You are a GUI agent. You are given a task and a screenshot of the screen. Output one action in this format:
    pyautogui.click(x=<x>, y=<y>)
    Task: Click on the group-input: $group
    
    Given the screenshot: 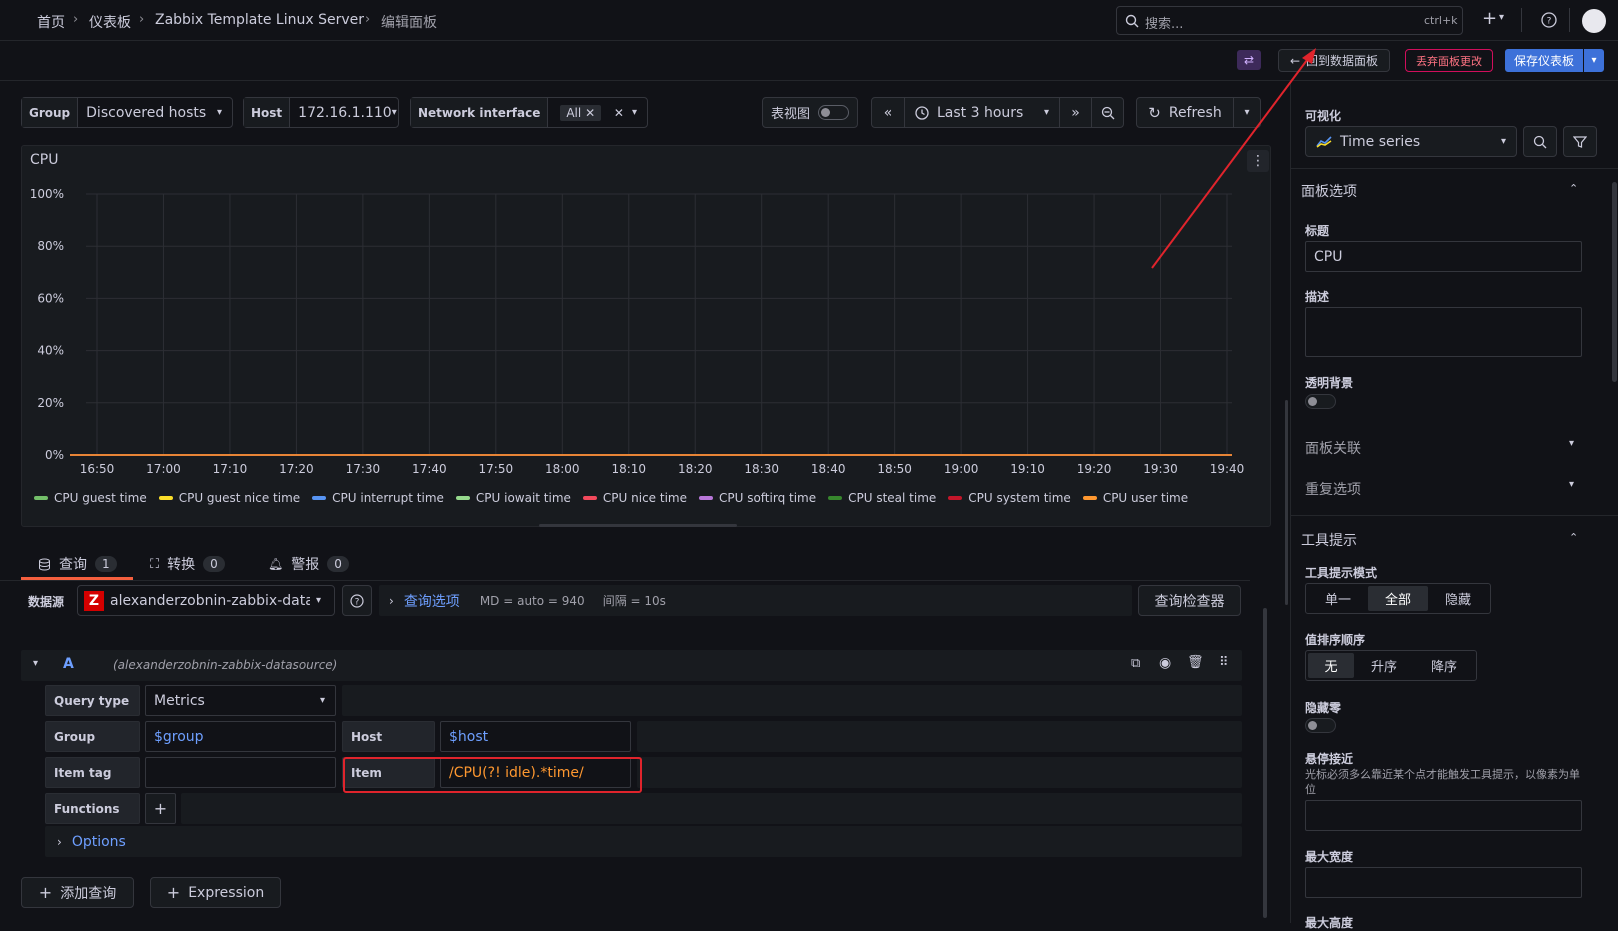 What is the action you would take?
    pyautogui.click(x=240, y=736)
    